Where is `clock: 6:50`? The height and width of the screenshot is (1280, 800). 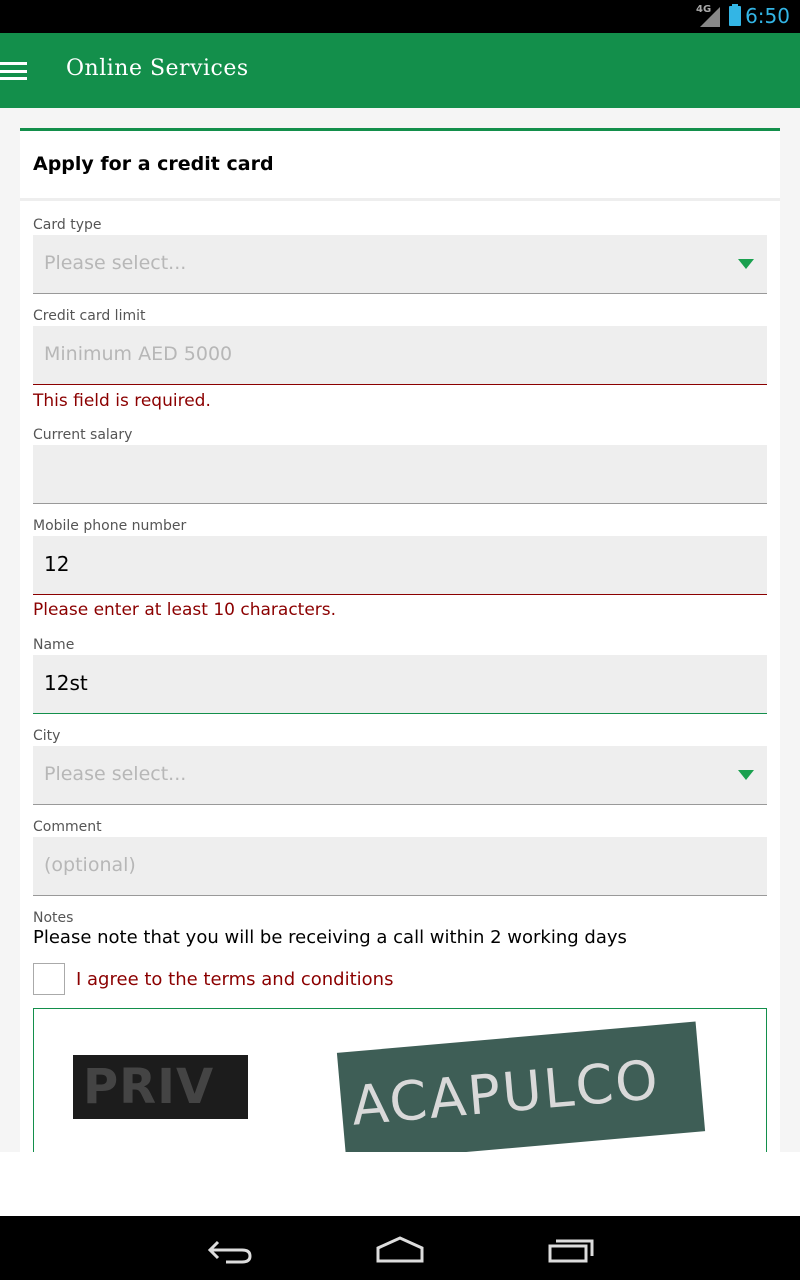
clock: 6:50 is located at coordinates (767, 16).